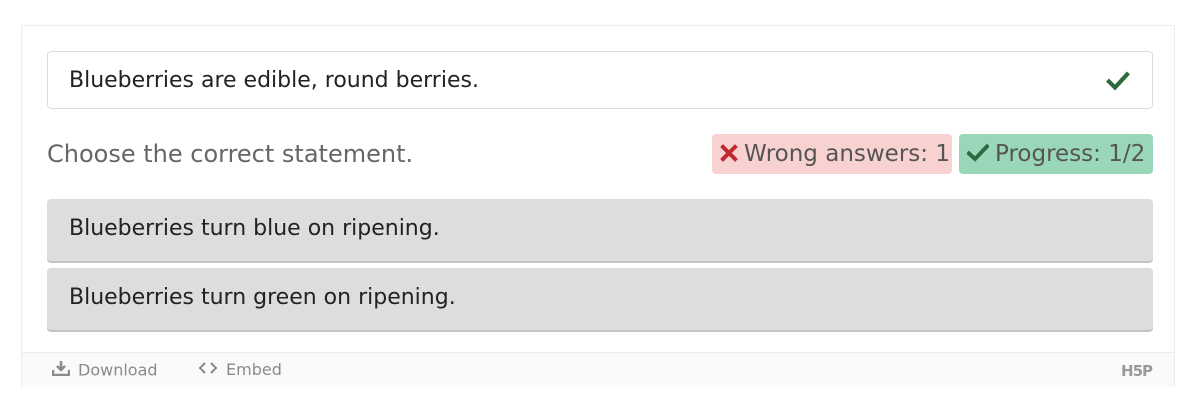  I want to click on h5p-footer: Download Embed H5P, so click(598, 369).